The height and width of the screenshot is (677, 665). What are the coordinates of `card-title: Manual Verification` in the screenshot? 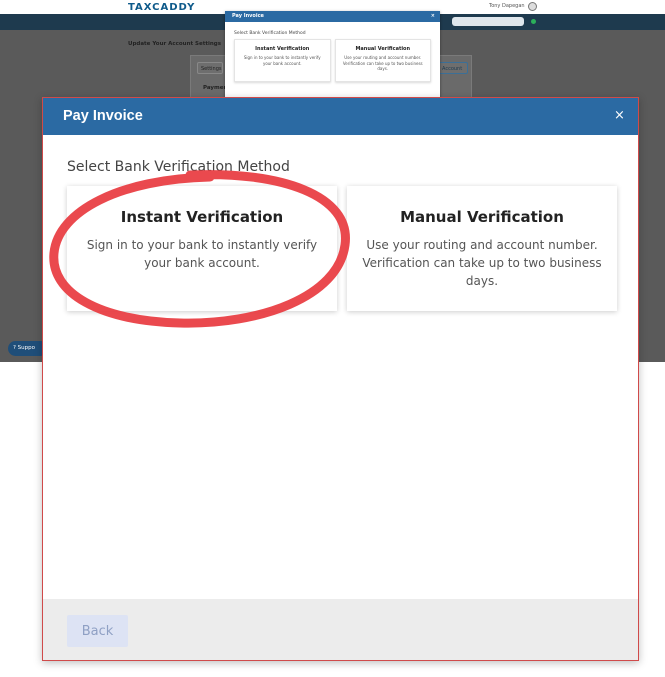 It's located at (482, 217).